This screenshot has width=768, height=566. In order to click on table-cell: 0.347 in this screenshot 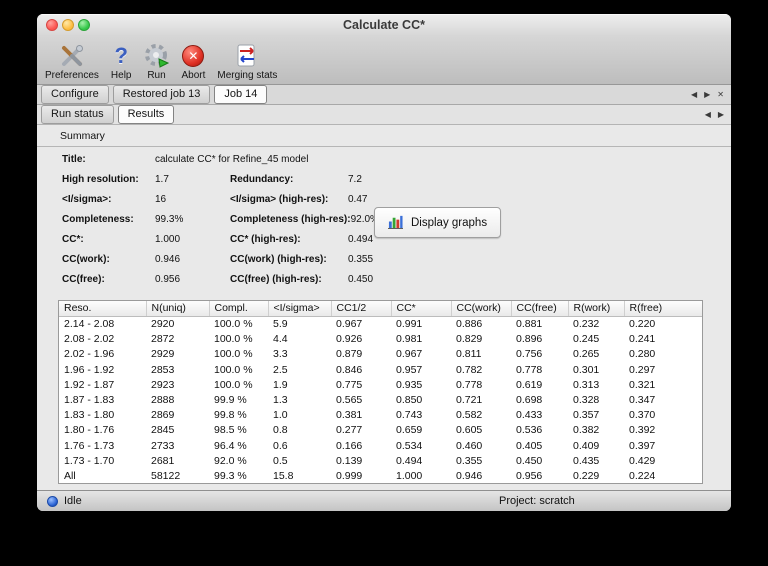, I will do `click(642, 400)`.